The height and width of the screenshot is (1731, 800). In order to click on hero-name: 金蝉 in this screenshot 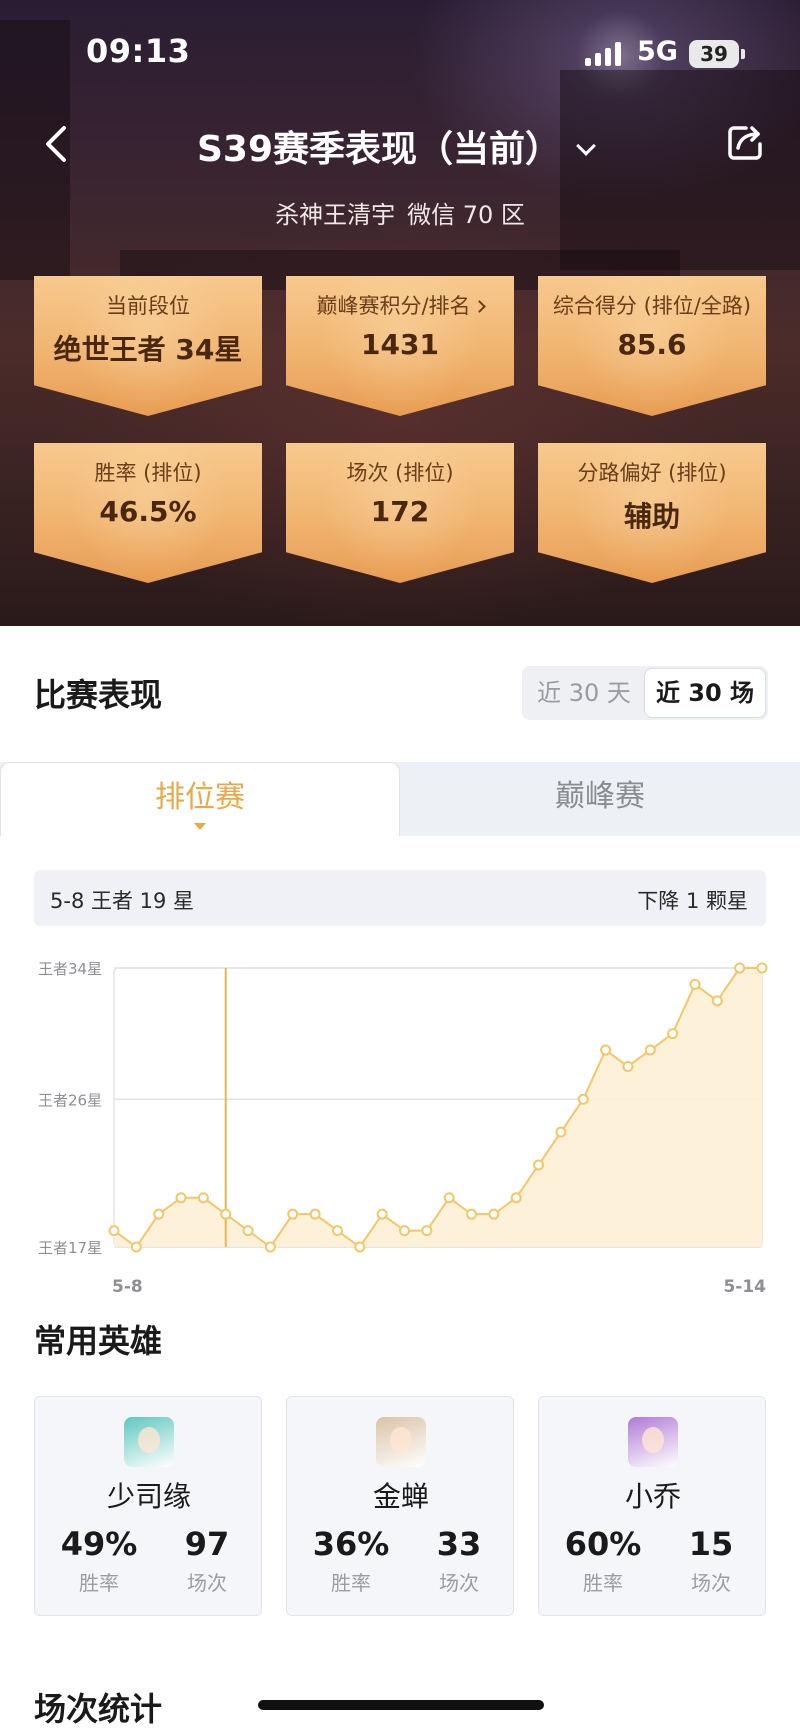, I will do `click(400, 1496)`.